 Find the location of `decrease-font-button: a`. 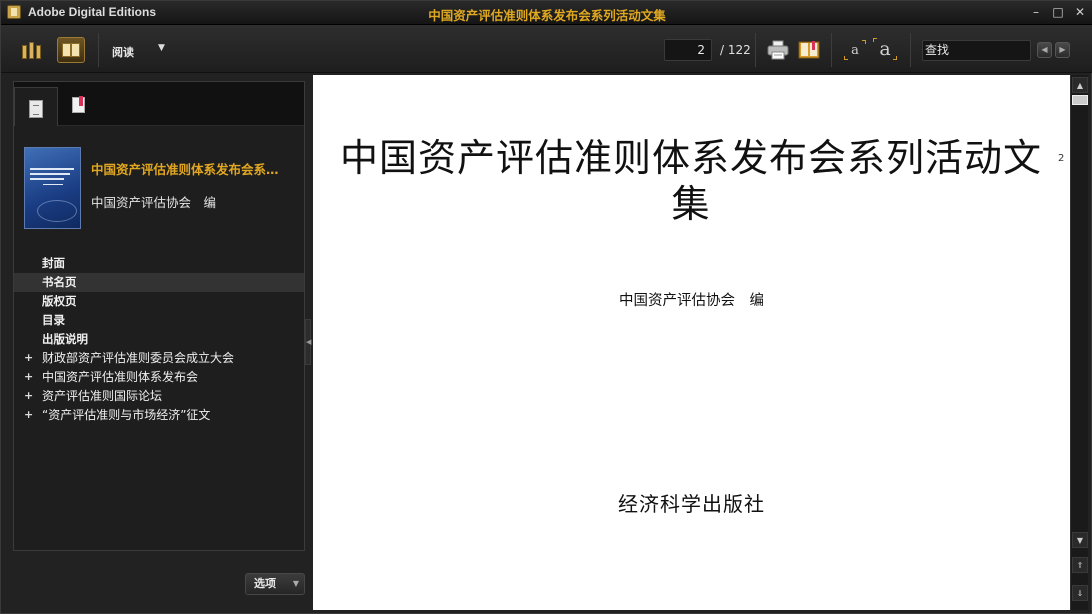

decrease-font-button: a is located at coordinates (855, 50).